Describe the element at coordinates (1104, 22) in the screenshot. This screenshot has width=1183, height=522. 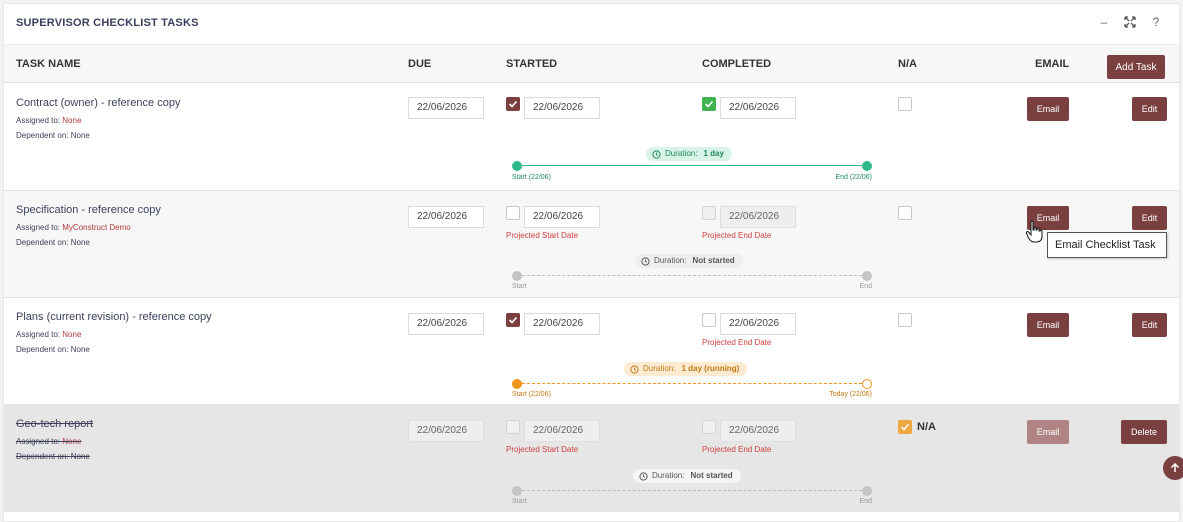
I see `minimize-icon: –` at that location.